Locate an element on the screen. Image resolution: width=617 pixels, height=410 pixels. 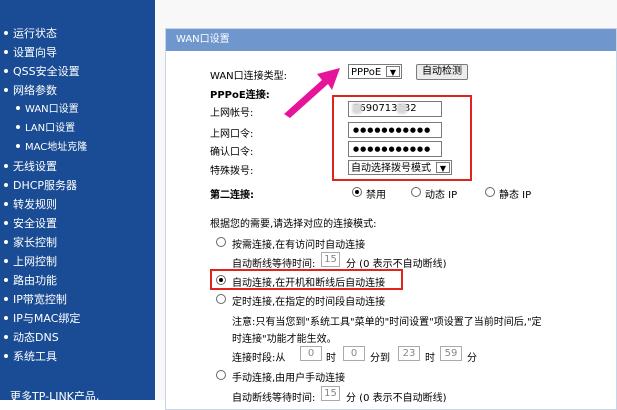
sidebar-item: IP带宽控制 is located at coordinates (33, 299).